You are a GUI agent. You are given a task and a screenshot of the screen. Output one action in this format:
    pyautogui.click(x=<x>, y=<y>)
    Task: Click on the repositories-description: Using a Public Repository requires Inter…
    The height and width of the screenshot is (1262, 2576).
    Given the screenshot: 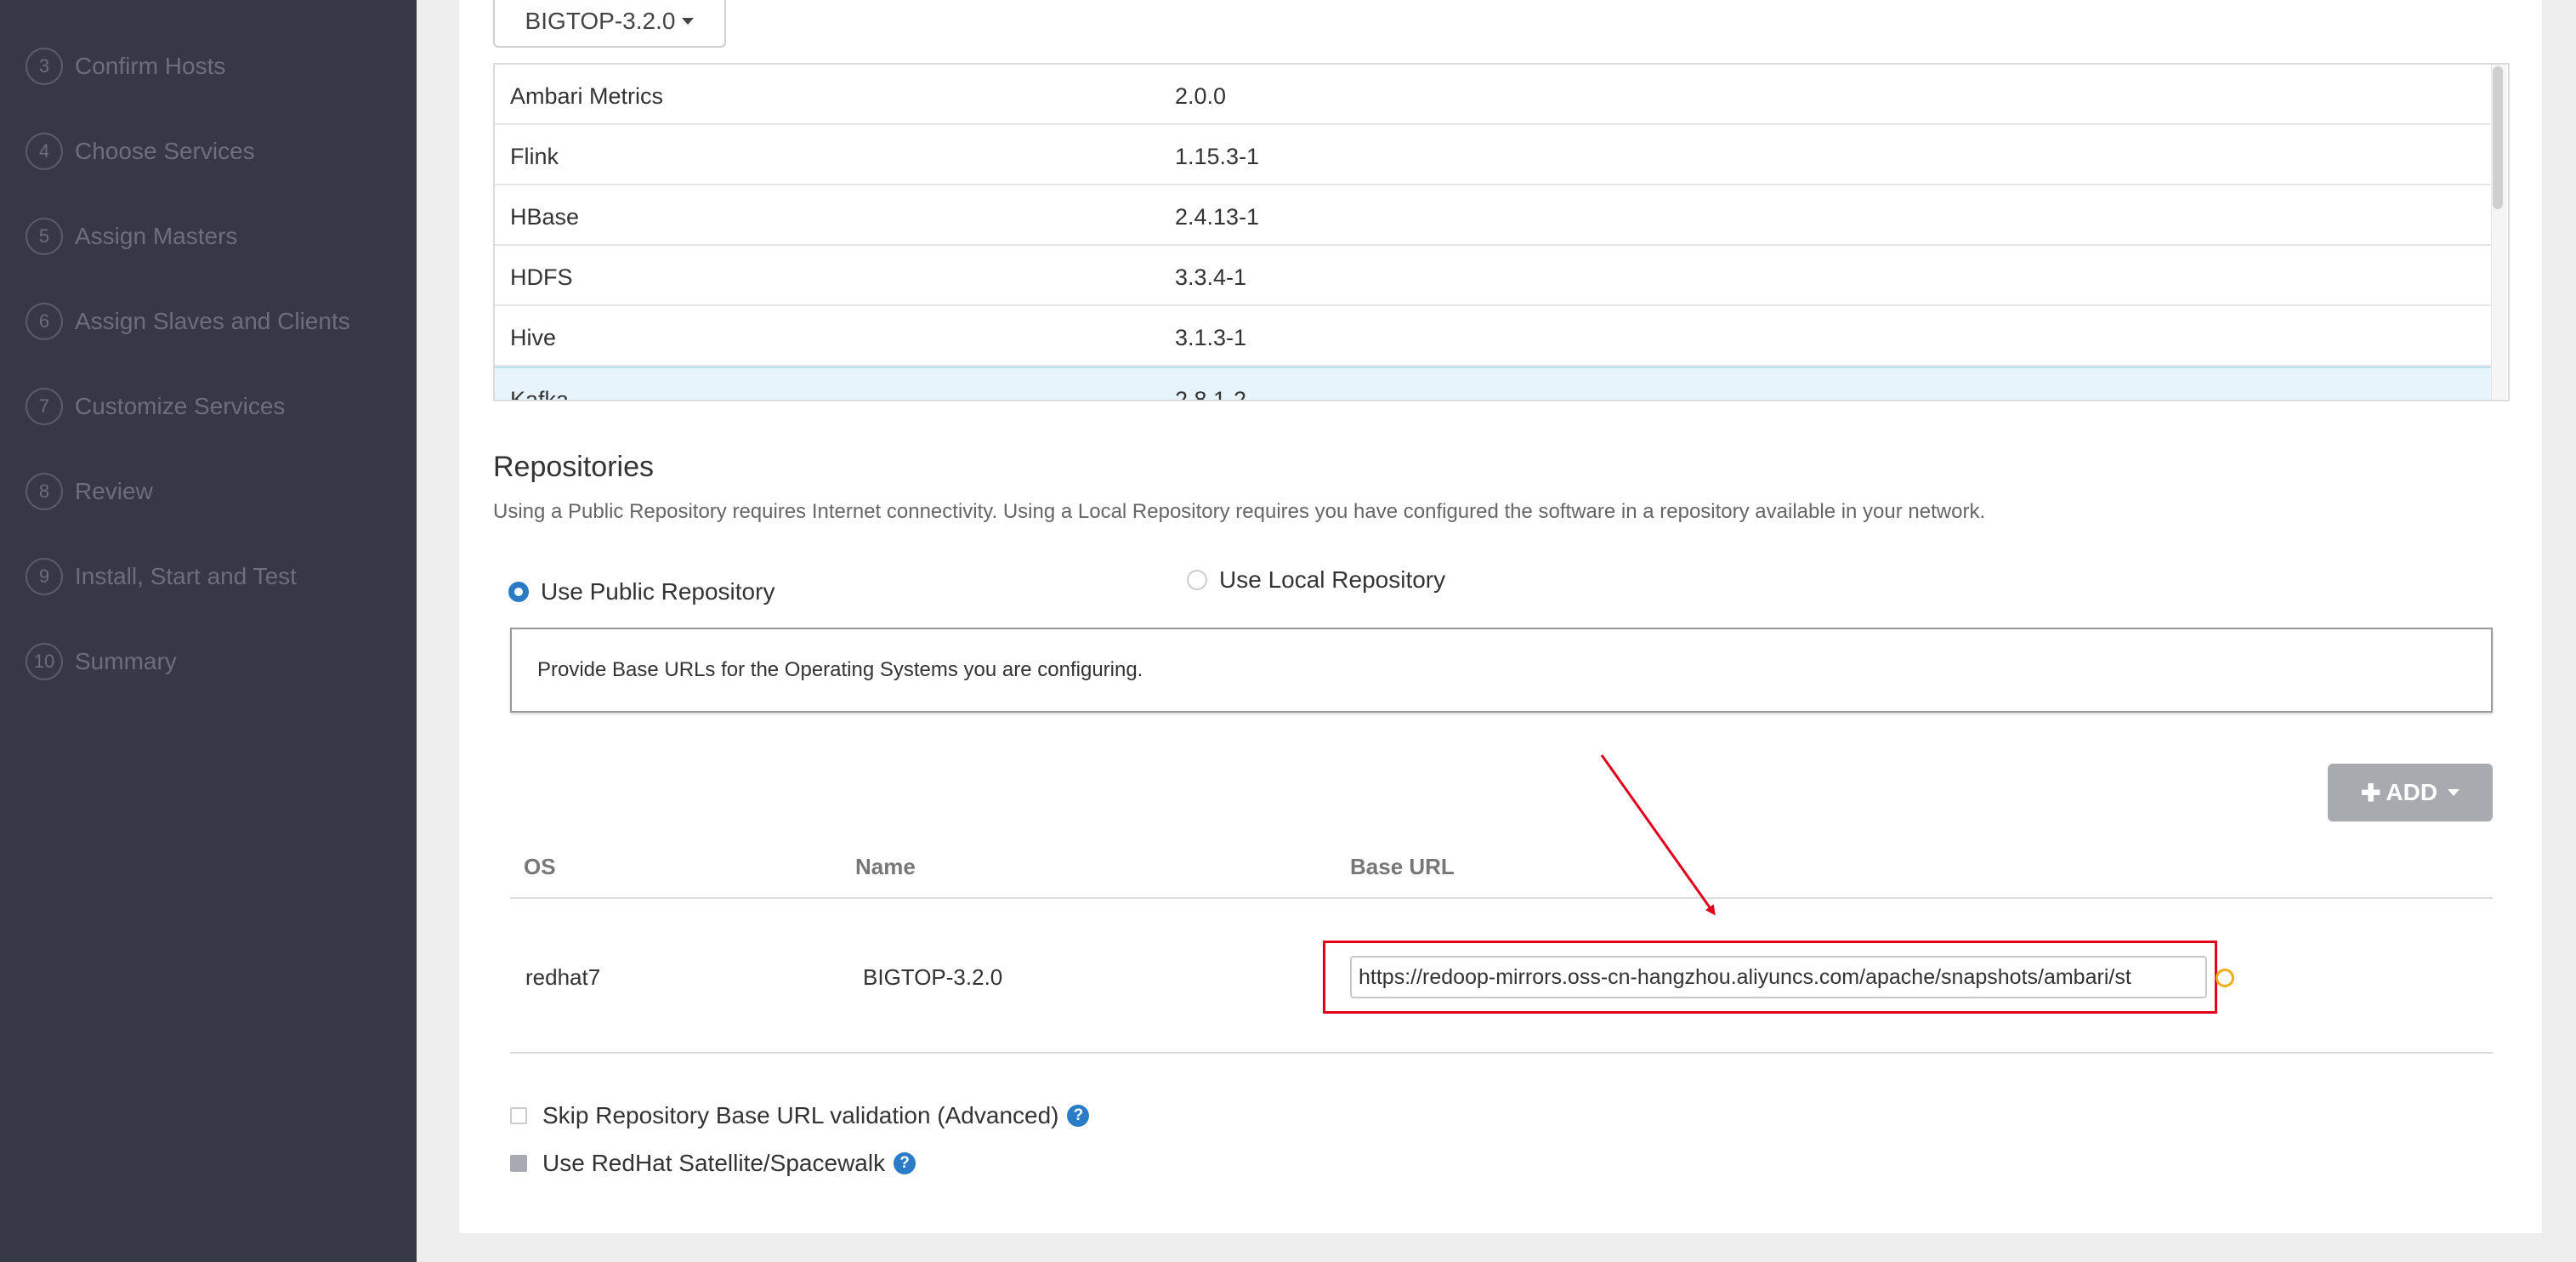 What is the action you would take?
    pyautogui.click(x=1240, y=512)
    